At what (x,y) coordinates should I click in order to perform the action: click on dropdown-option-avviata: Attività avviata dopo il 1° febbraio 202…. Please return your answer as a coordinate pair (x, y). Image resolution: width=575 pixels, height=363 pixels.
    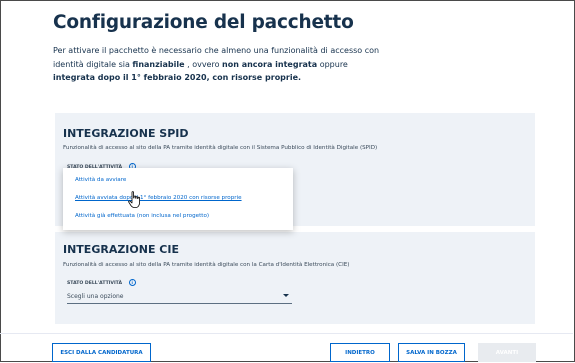
    Looking at the image, I should click on (158, 198).